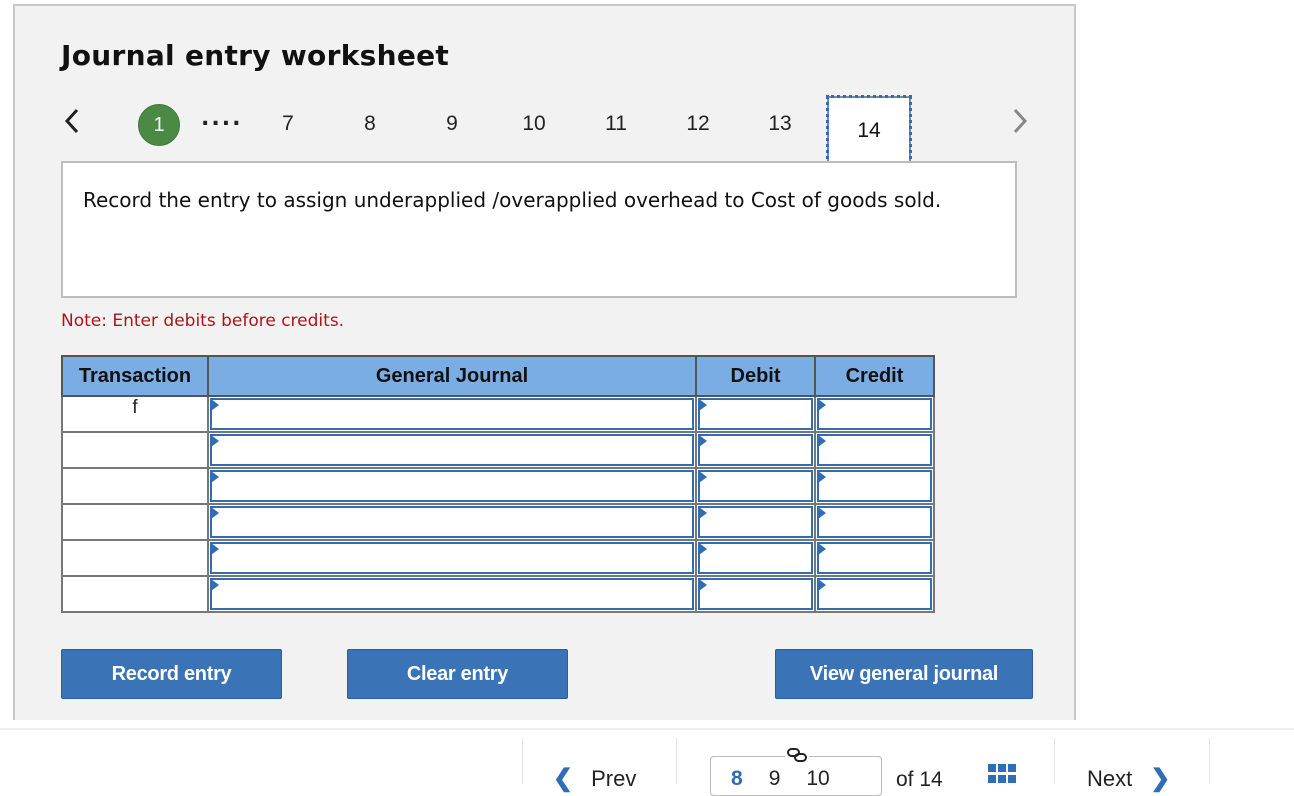 This screenshot has height=796, width=1294. I want to click on pager-page-11: 11, so click(616, 124).